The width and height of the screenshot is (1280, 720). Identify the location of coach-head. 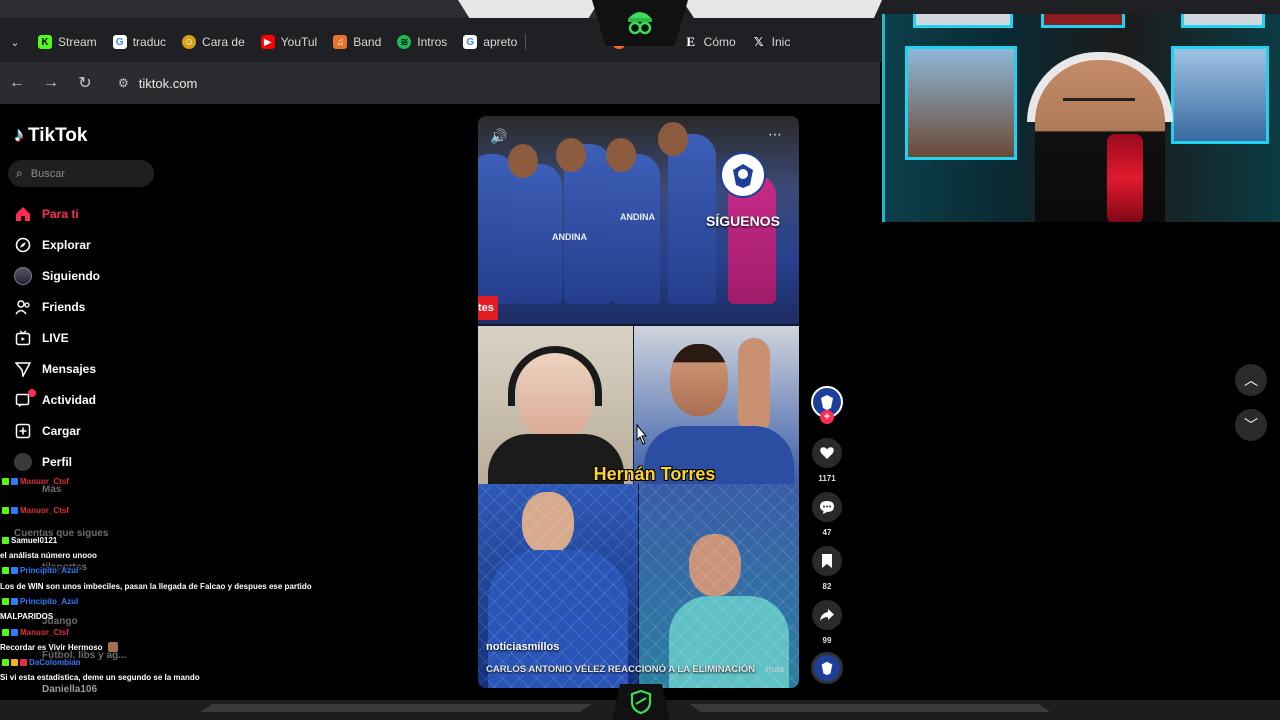
(699, 380).